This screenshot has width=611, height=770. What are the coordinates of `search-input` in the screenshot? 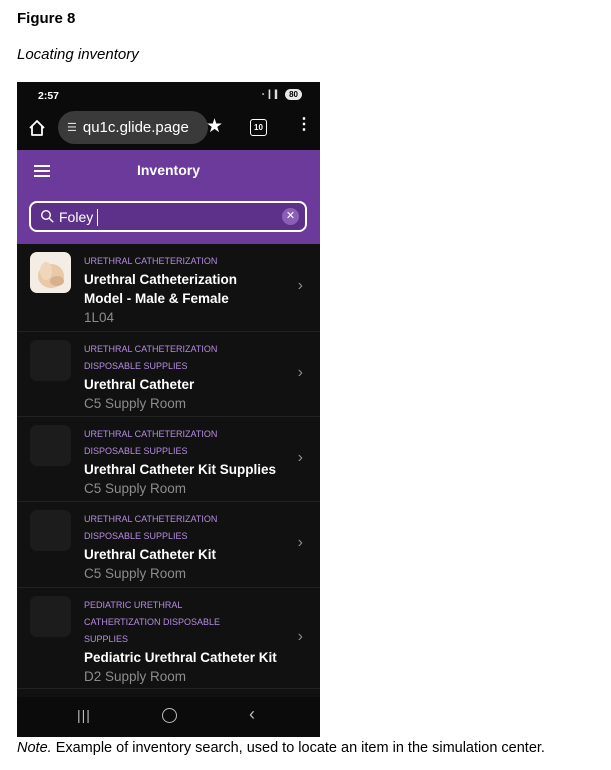 It's located at (159, 217).